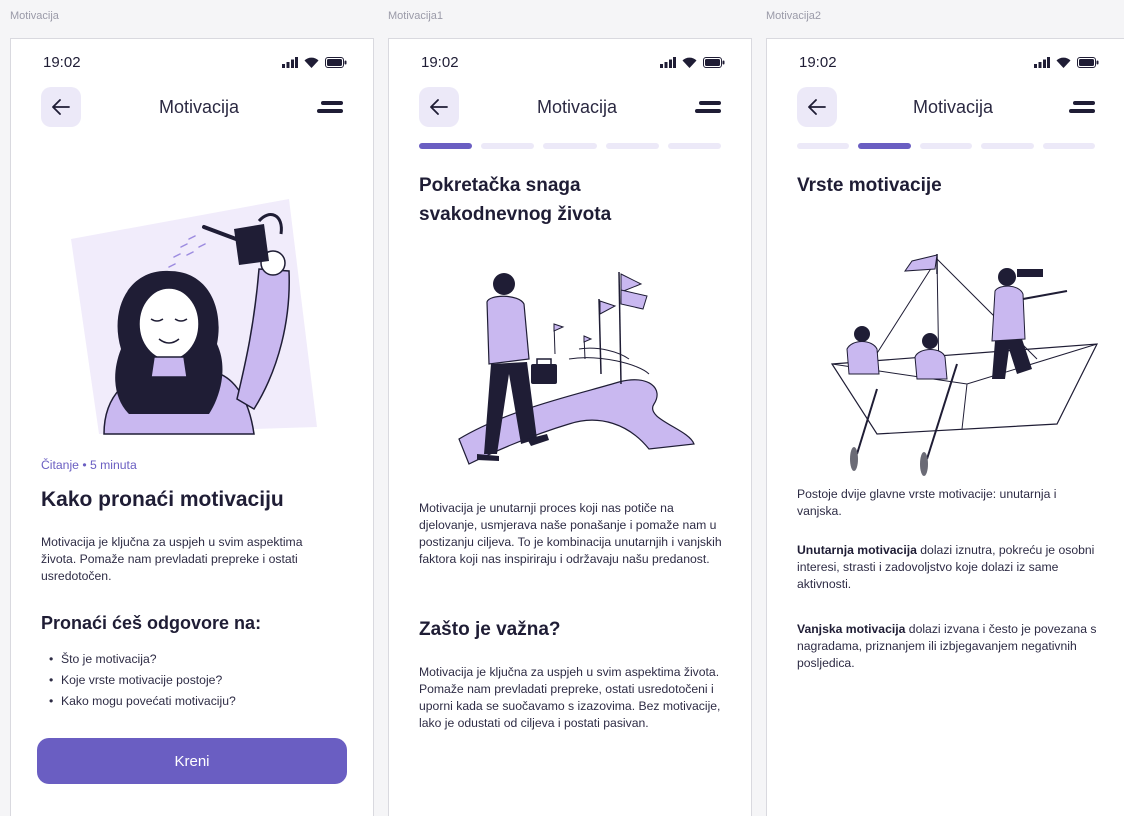 Image resolution: width=1124 pixels, height=816 pixels. What do you see at coordinates (142, 659) in the screenshot?
I see `list-item: Što je motivacija?` at bounding box center [142, 659].